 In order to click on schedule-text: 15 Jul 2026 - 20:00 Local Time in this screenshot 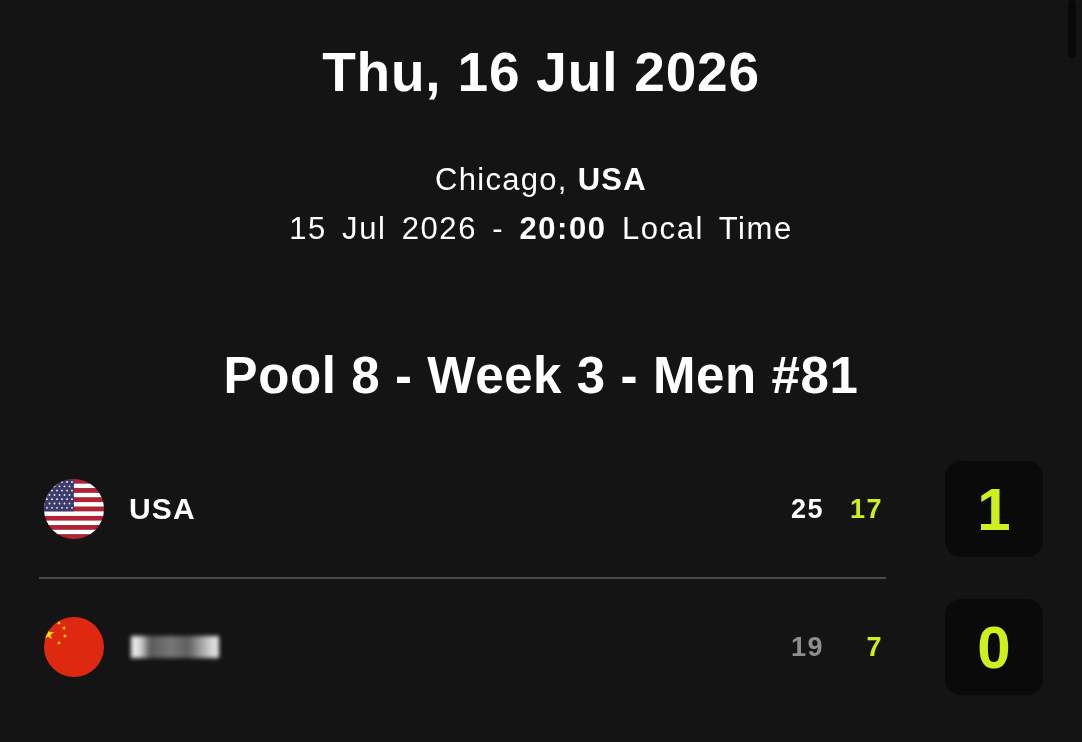, I will do `click(541, 229)`.